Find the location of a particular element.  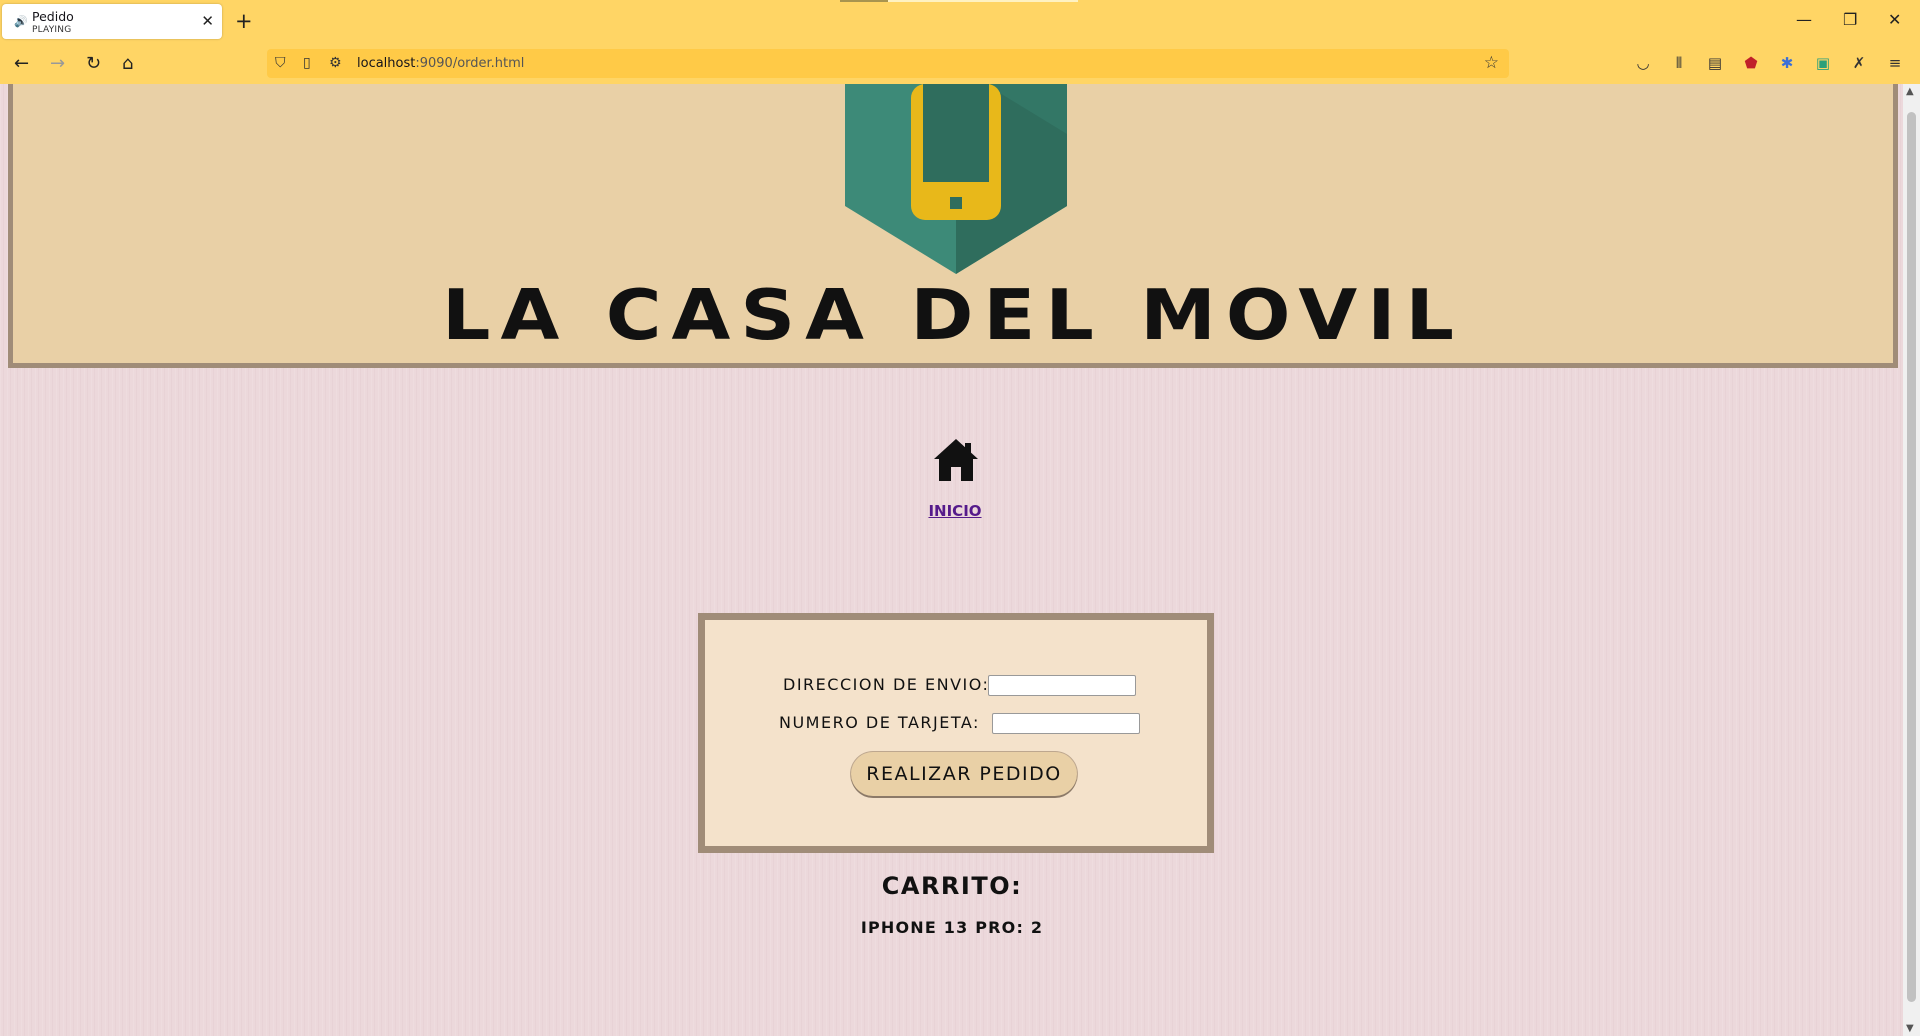

tab-playing-status: PLAYING is located at coordinates (52, 30).